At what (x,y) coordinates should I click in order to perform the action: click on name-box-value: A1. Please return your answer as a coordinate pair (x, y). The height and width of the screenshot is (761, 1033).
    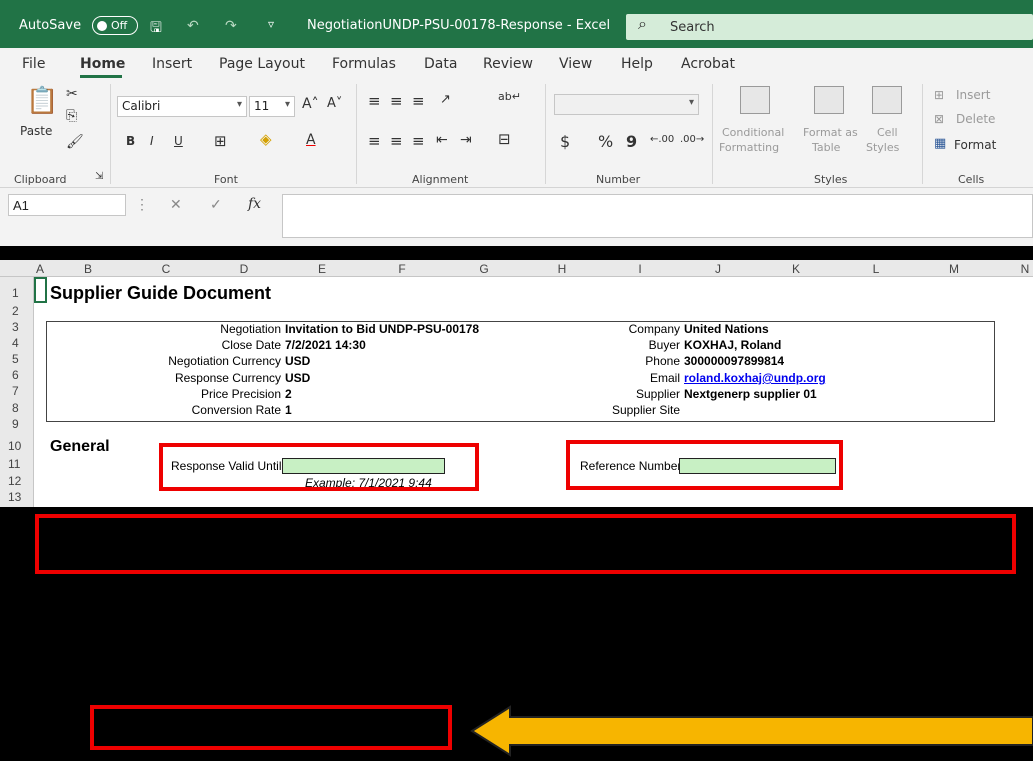
    Looking at the image, I should click on (21, 205).